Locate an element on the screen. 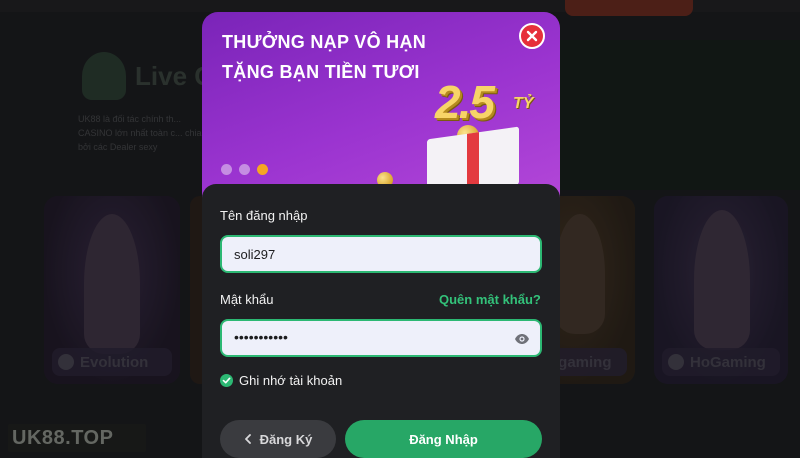 This screenshot has height=458, width=800. password-field: ••••••••••• is located at coordinates (381, 338).